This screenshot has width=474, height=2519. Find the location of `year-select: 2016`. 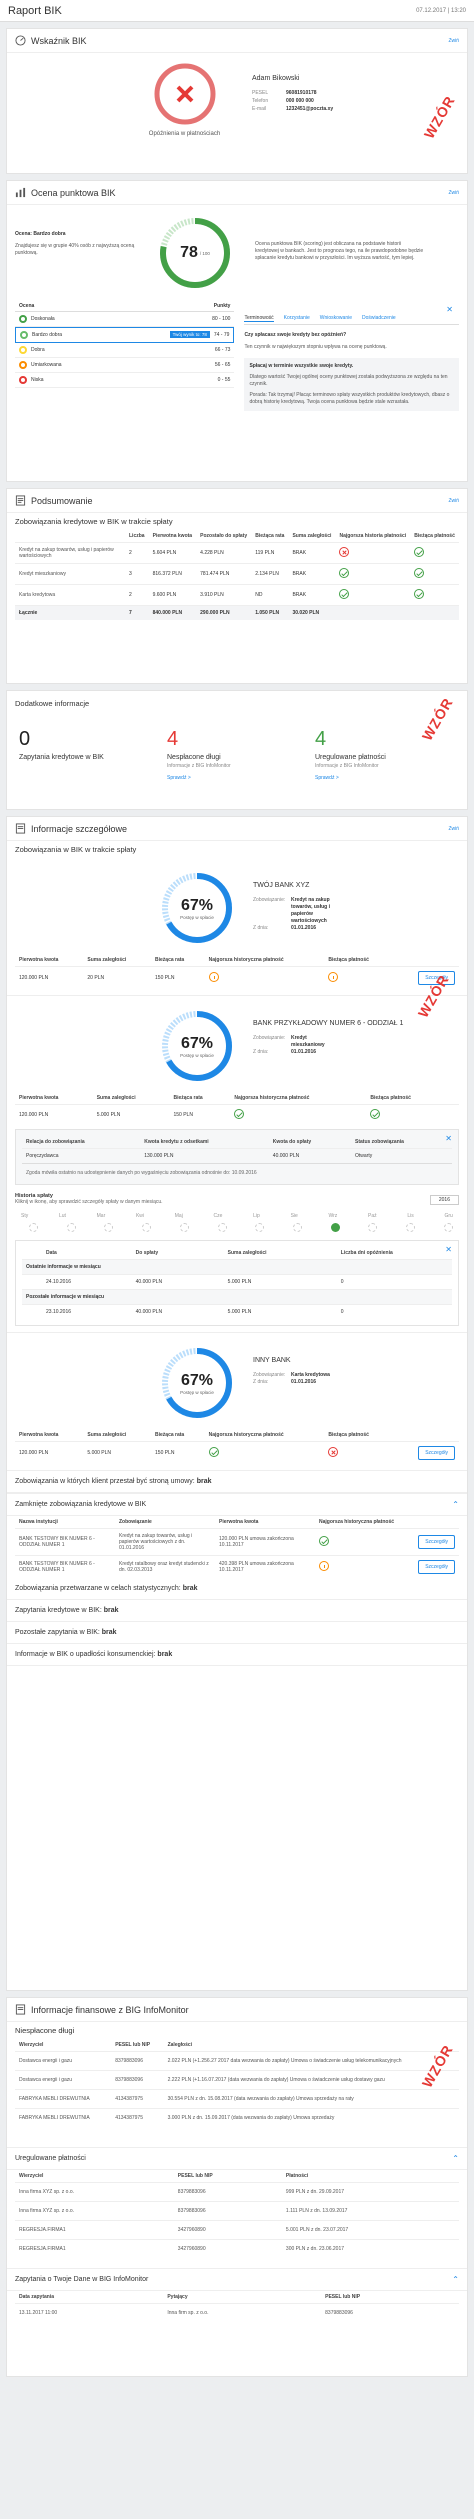

year-select: 2016 is located at coordinates (444, 1200).